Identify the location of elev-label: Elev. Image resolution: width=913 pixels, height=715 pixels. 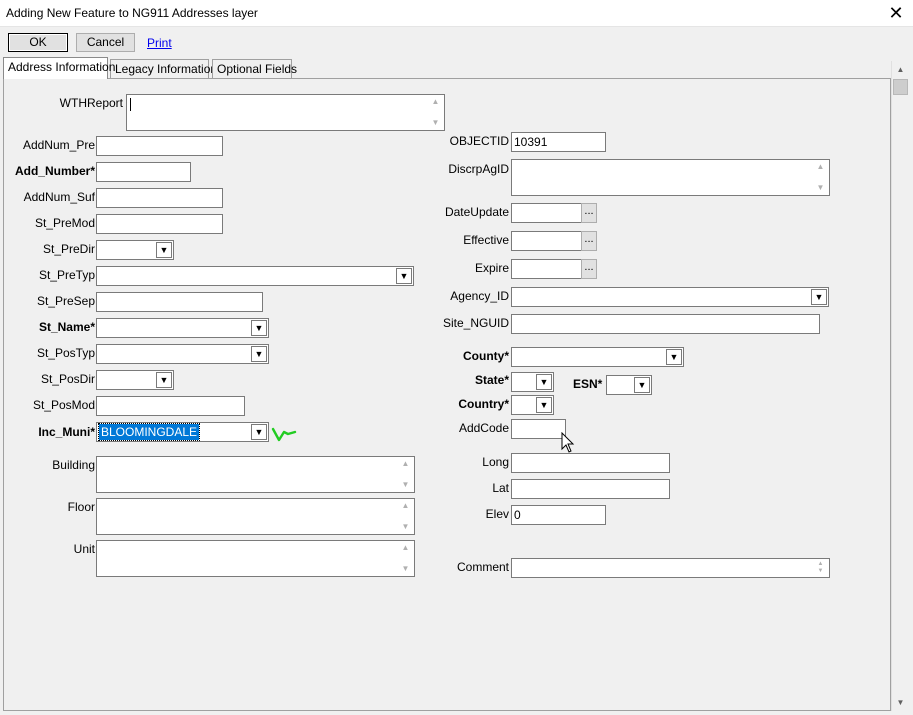
(497, 514).